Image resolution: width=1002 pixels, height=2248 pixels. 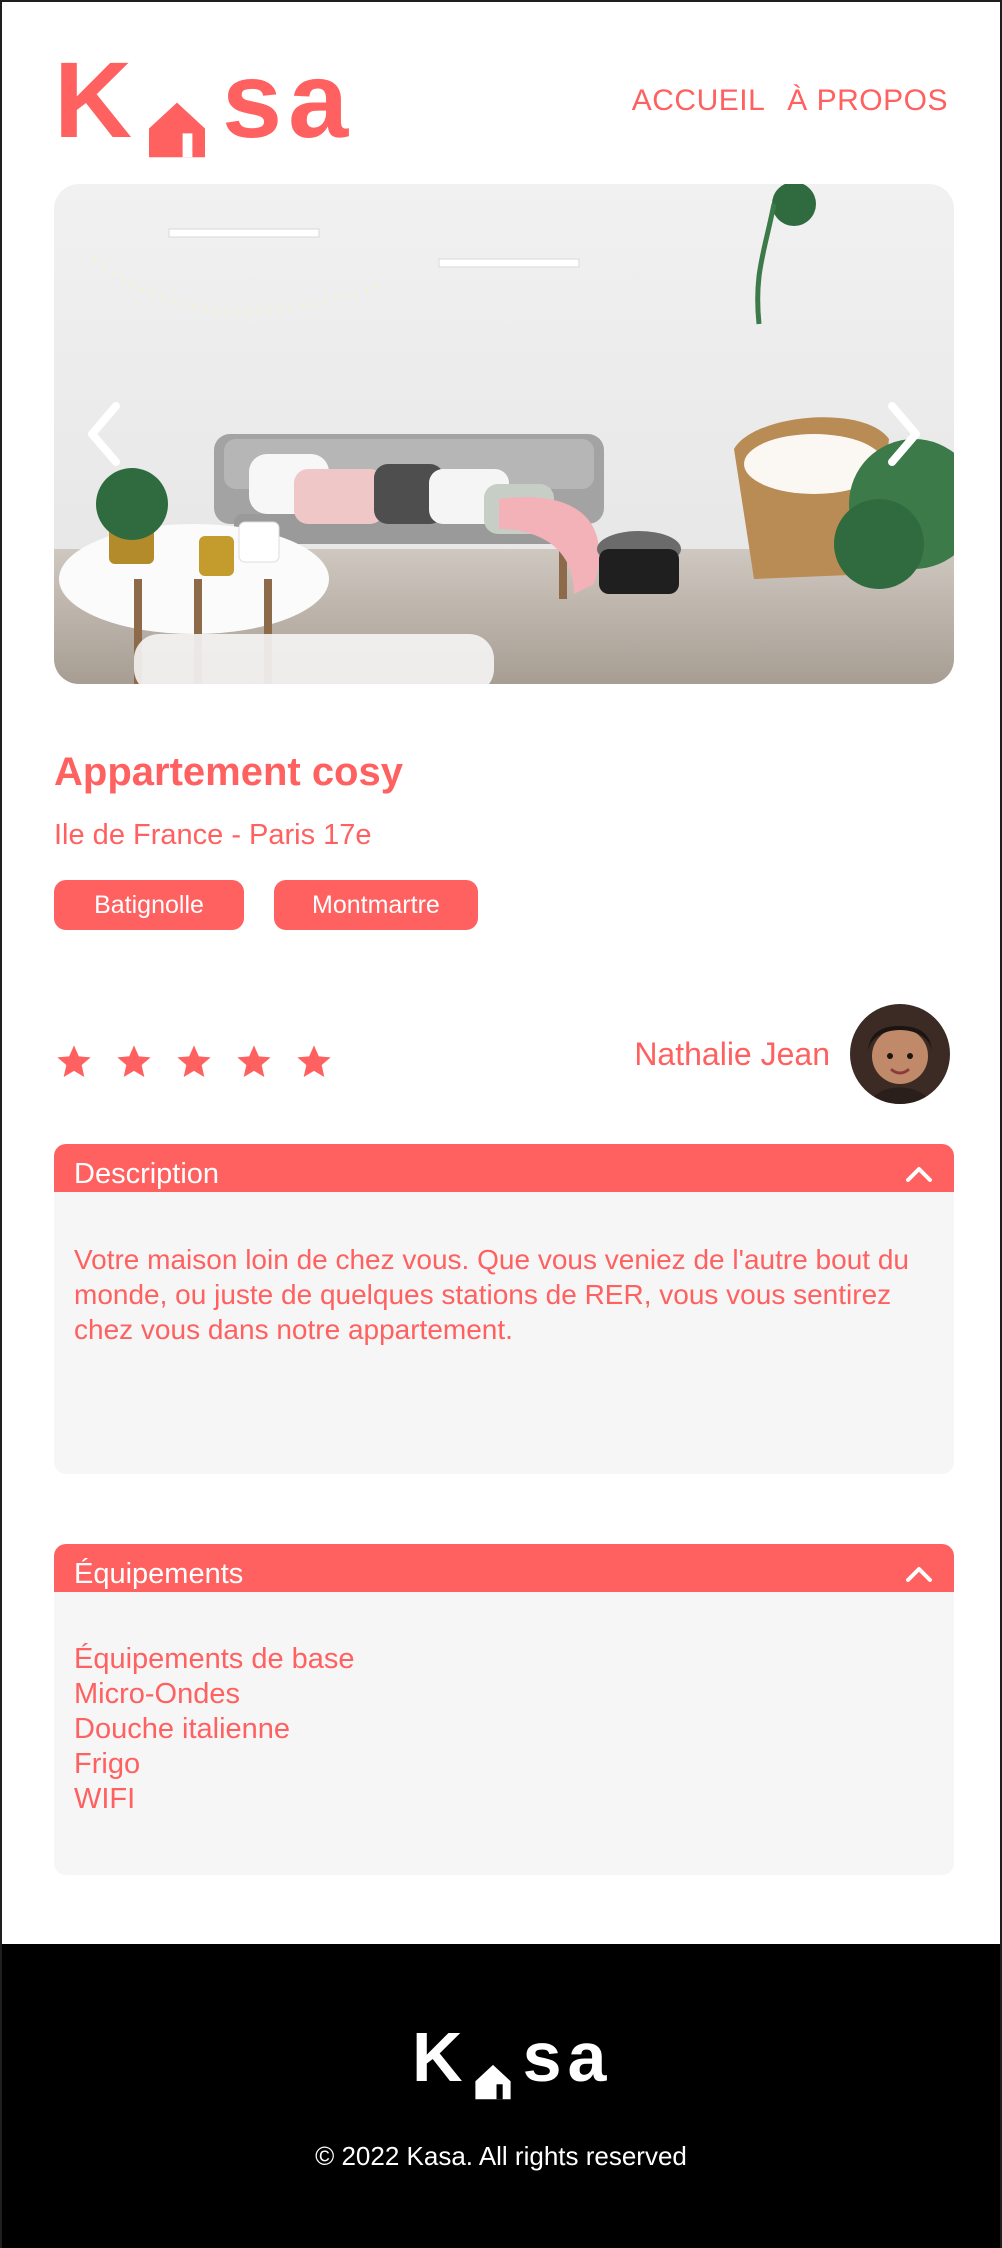 What do you see at coordinates (437, 2057) in the screenshot?
I see `footer-logo-letter-k: K` at bounding box center [437, 2057].